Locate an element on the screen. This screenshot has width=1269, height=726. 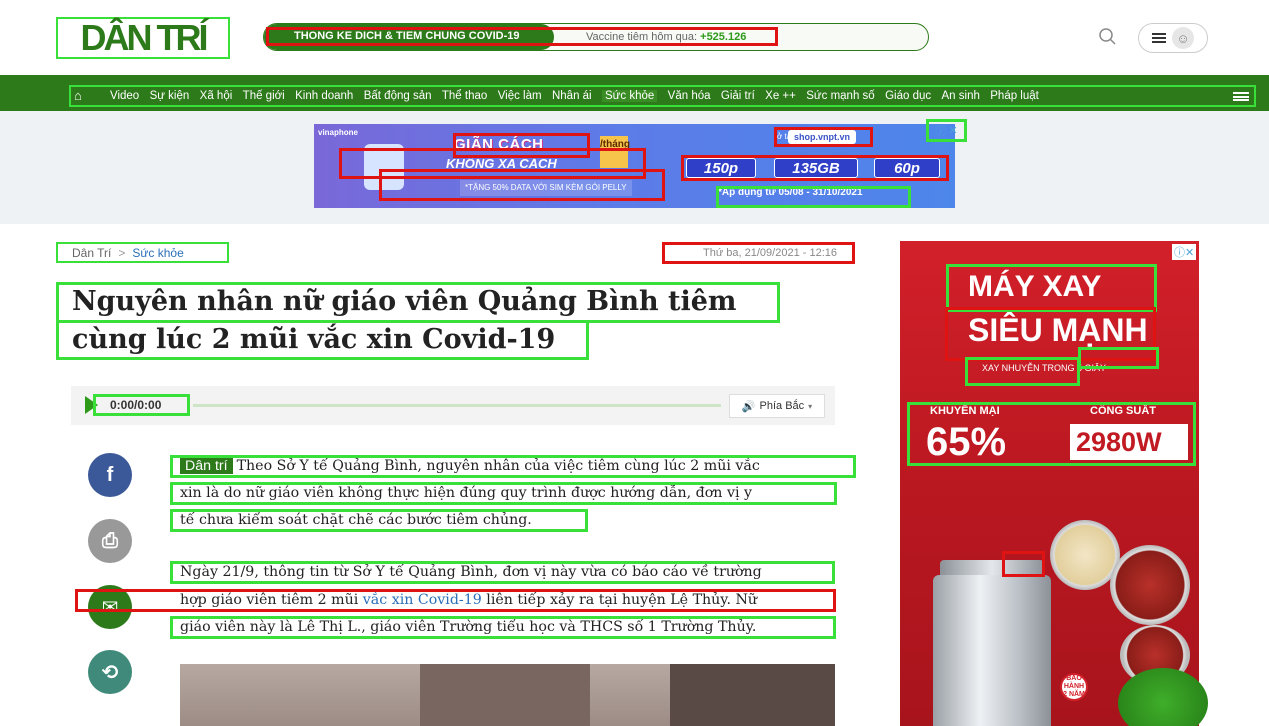
nav-more-icon is located at coordinates (1241, 96).